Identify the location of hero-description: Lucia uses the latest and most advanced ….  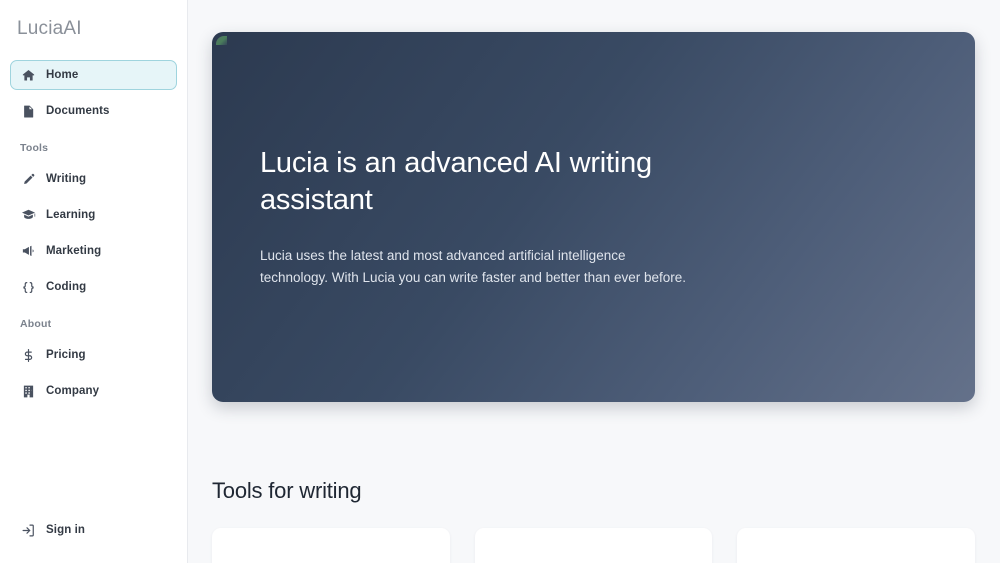
(473, 267).